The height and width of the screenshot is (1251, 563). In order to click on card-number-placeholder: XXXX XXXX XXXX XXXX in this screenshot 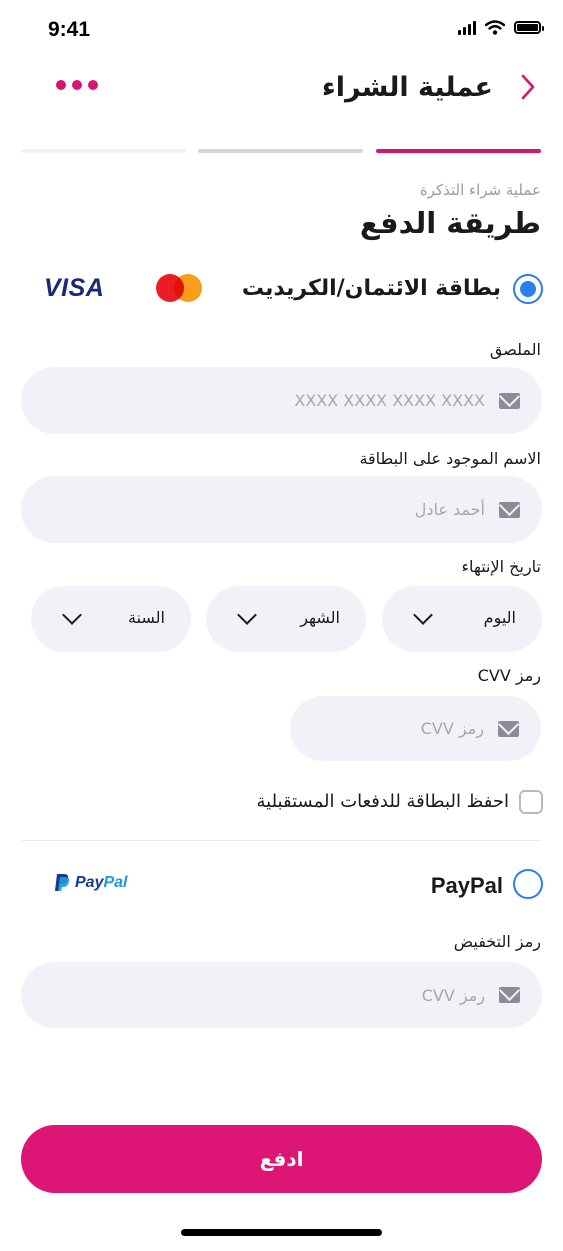, I will do `click(389, 400)`.